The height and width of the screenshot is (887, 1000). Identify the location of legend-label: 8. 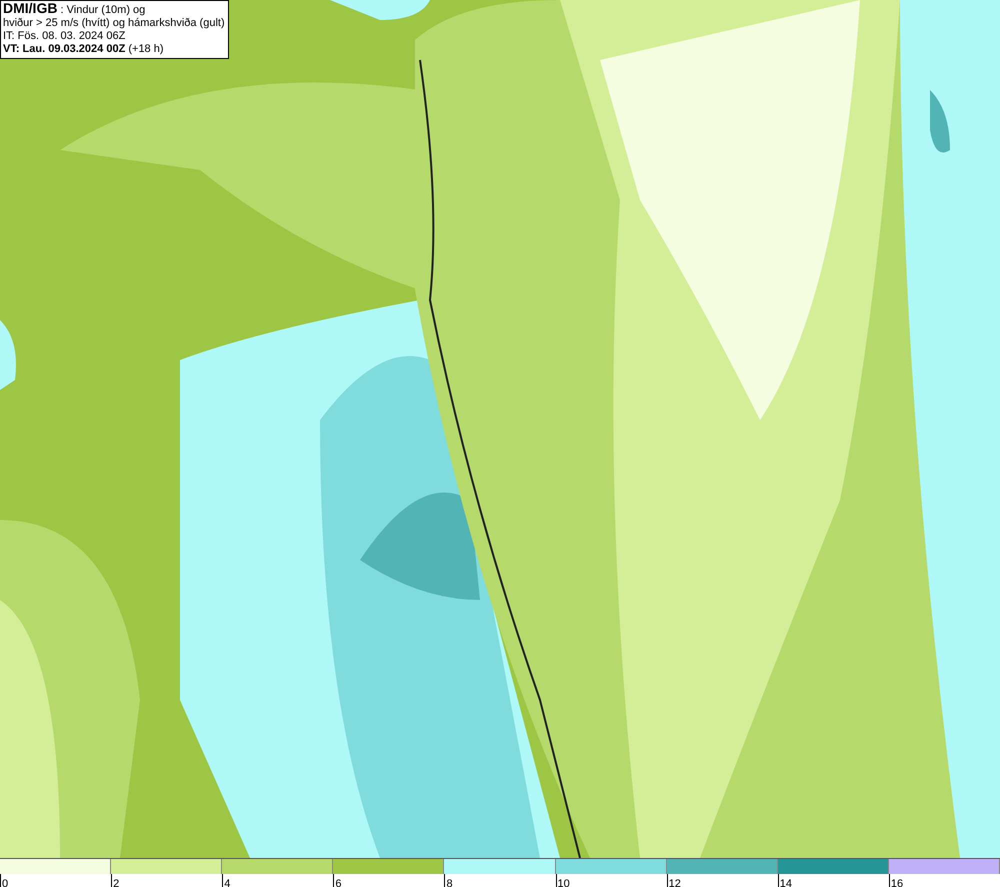
(449, 882).